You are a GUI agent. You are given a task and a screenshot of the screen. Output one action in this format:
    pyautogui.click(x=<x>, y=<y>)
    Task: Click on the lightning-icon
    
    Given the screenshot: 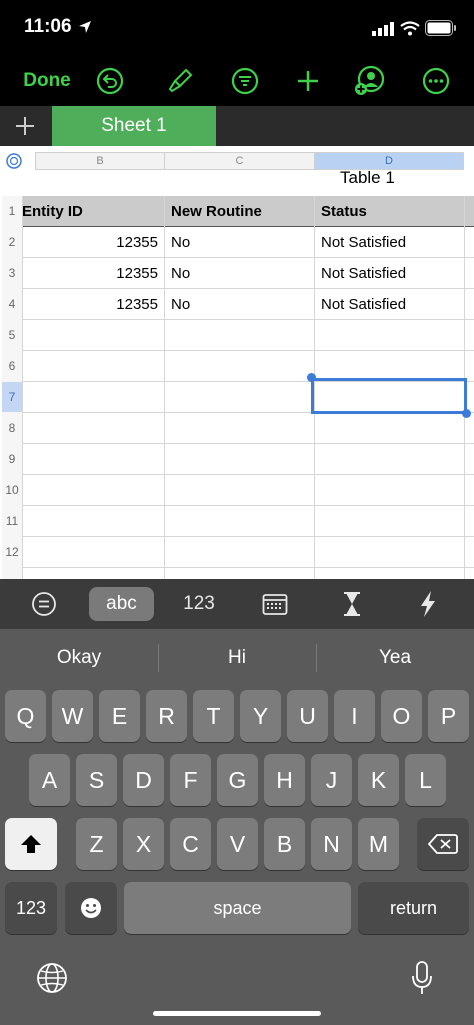 What is the action you would take?
    pyautogui.click(x=428, y=604)
    